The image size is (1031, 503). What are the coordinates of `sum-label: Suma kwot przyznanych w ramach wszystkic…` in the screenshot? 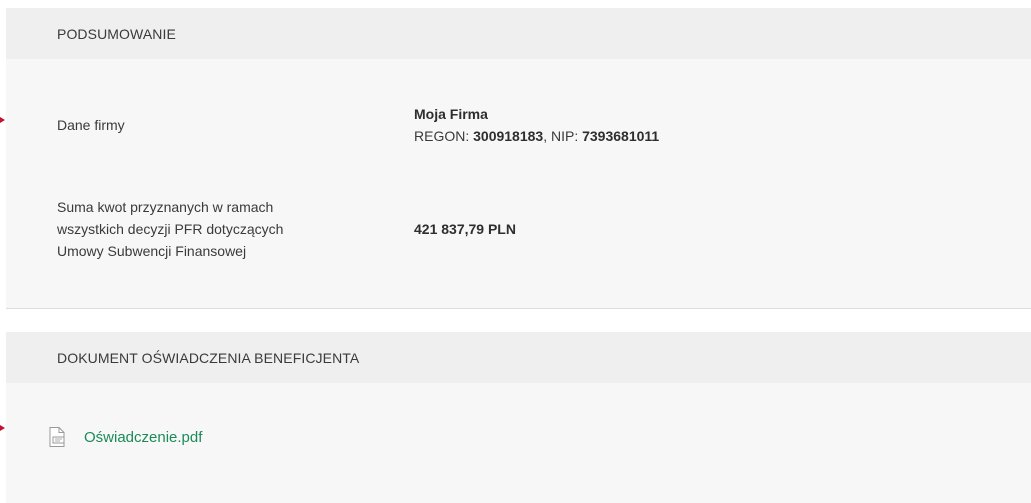 It's located at (235, 229).